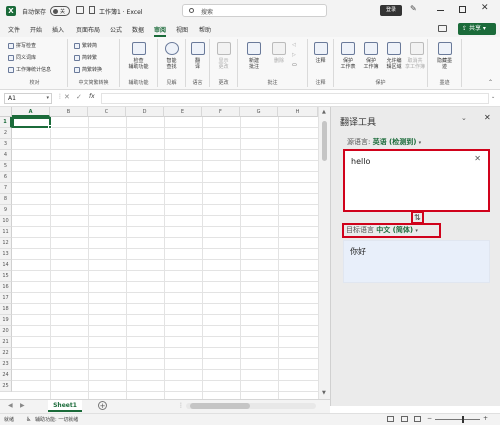 The height and width of the screenshot is (425, 500). Describe the element at coordinates (6, 254) in the screenshot. I see `row-header: 13` at that location.